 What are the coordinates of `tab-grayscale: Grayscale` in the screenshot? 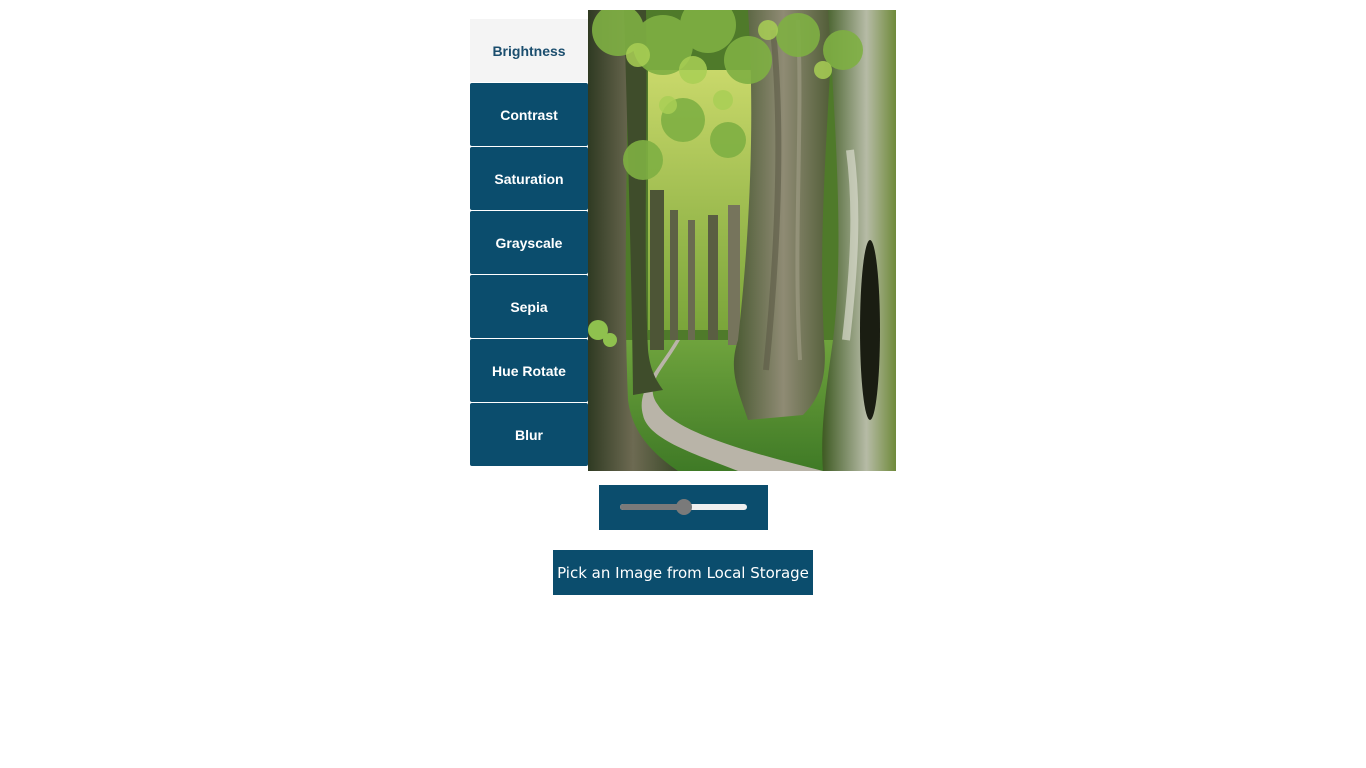 It's located at (529, 242).